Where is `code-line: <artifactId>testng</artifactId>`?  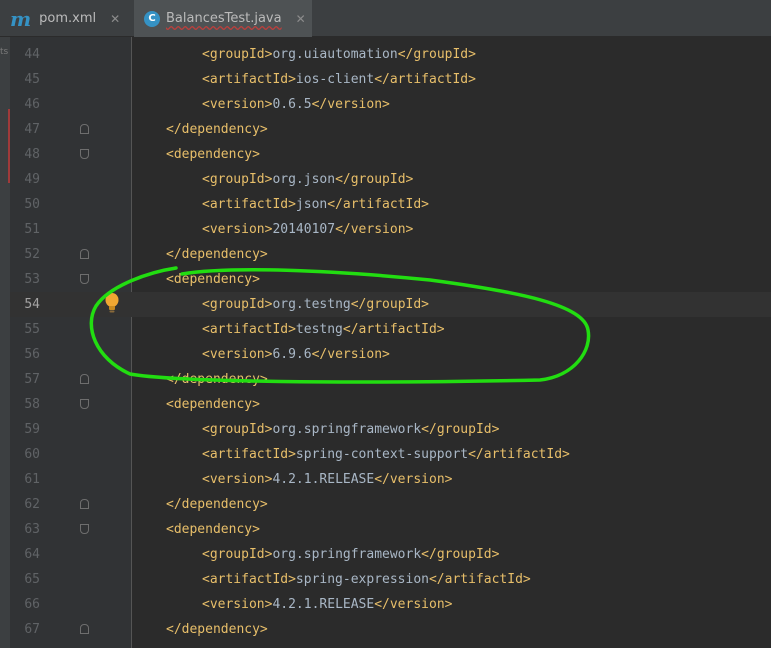 code-line: <artifactId>testng</artifactId> is located at coordinates (323, 329).